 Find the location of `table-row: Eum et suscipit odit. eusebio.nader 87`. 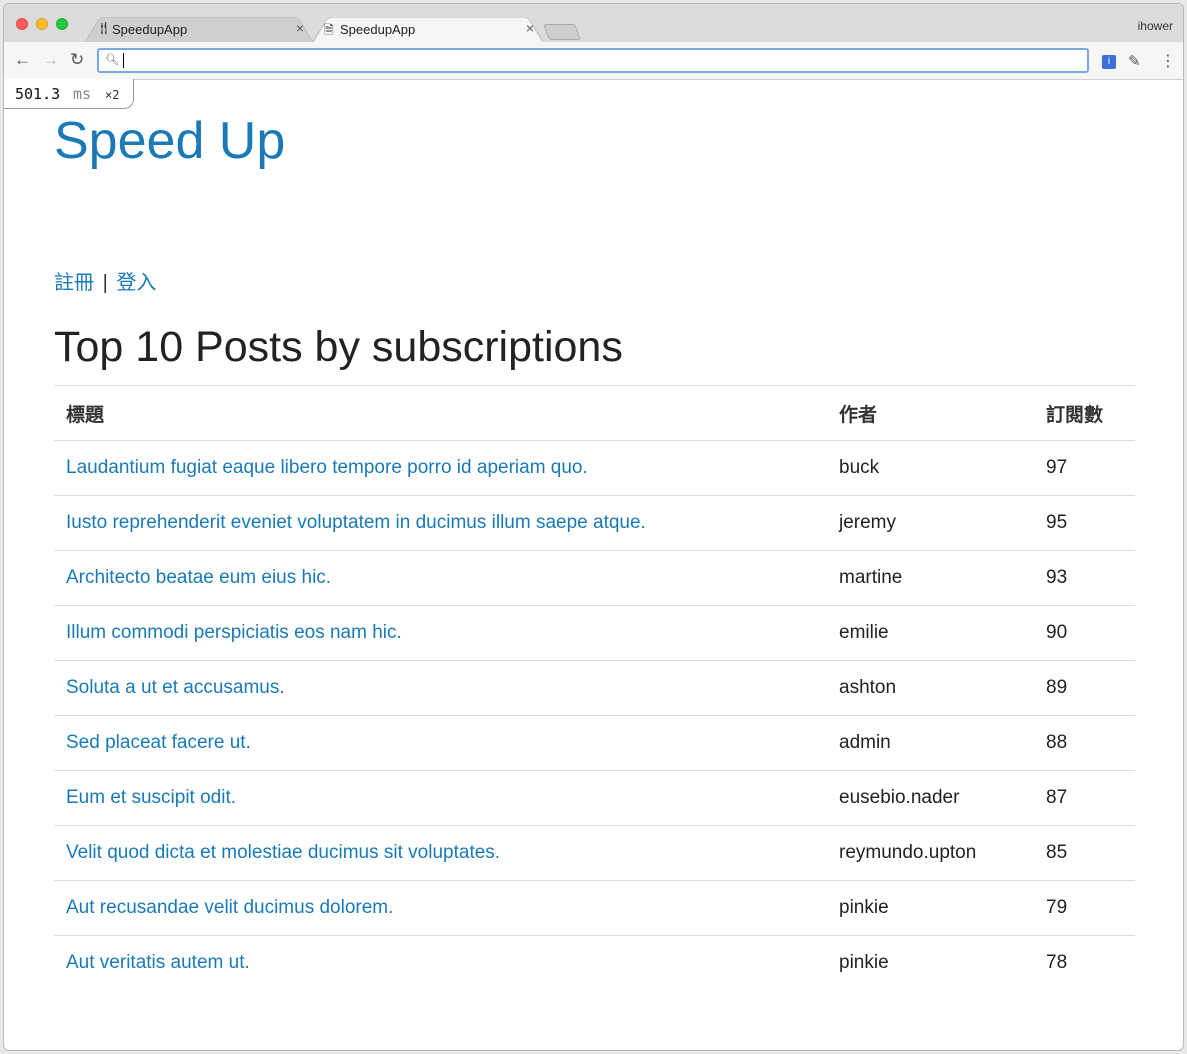

table-row: Eum et suscipit odit. eusebio.nader 87 is located at coordinates (594, 798).